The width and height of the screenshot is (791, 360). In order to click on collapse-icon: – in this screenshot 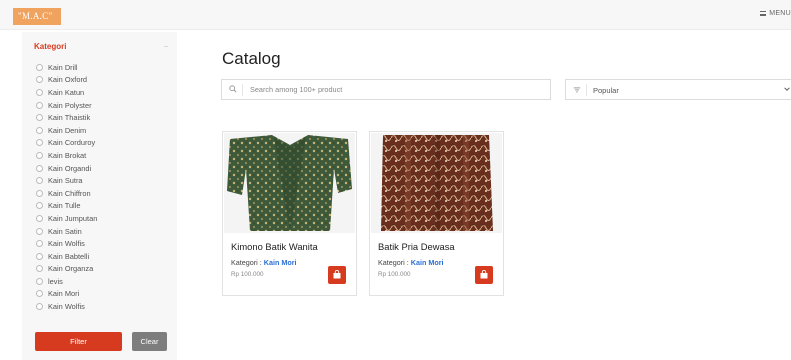, I will do `click(166, 46)`.